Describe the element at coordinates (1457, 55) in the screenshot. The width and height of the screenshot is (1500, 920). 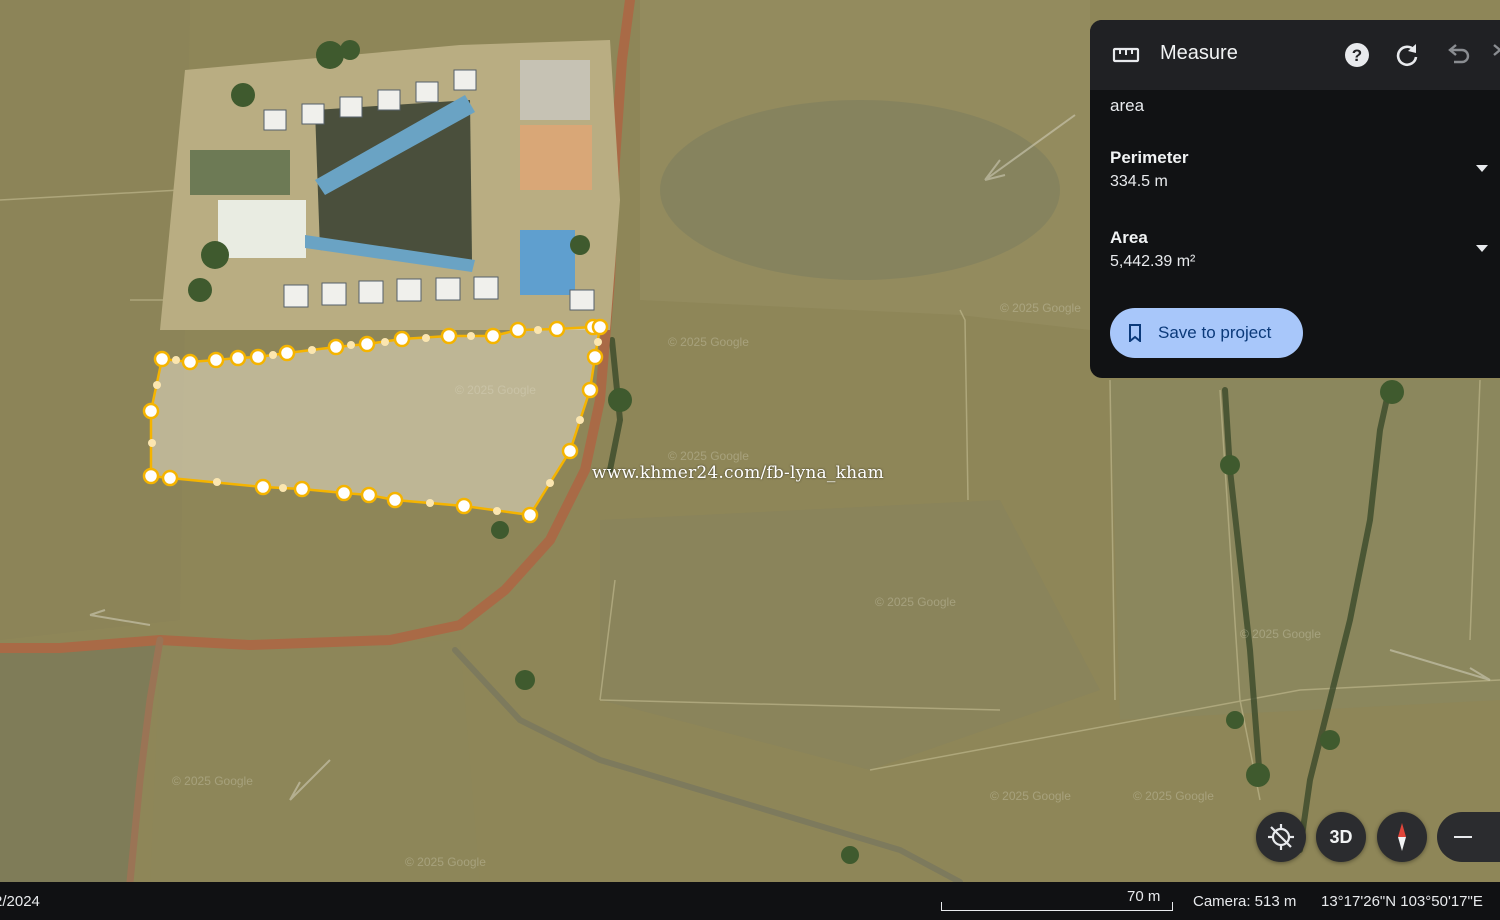
I see `undo-icon` at that location.